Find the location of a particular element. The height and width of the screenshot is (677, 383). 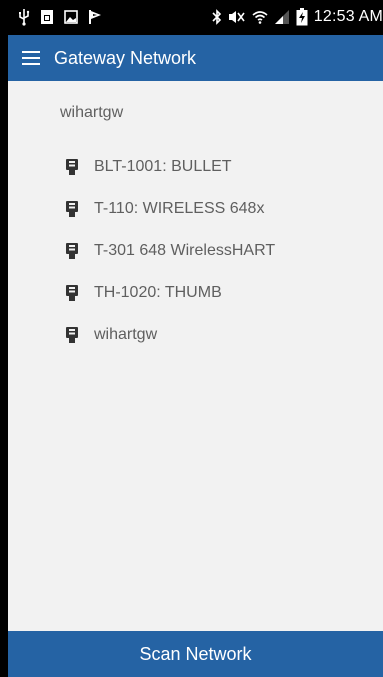

device-label: T-110: WIRELESS 648x is located at coordinates (179, 208).